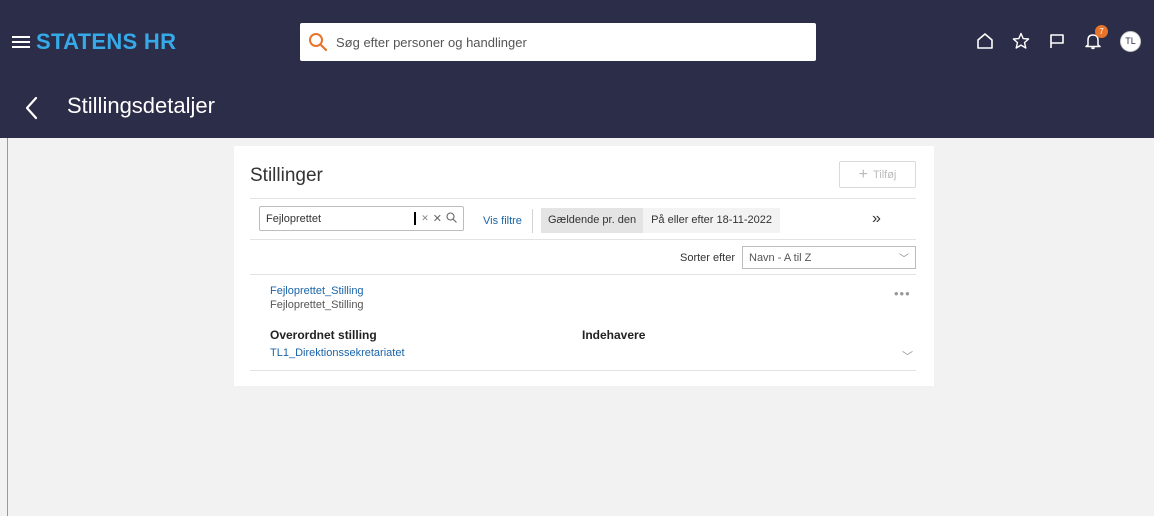  Describe the element at coordinates (566, 42) in the screenshot. I see `search-input` at that location.